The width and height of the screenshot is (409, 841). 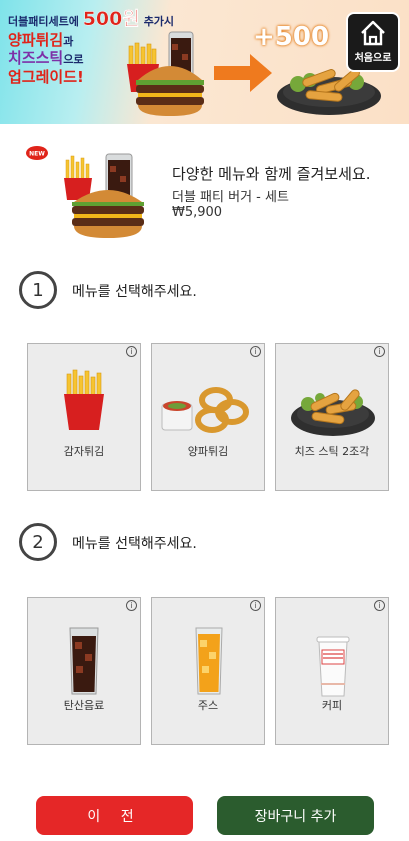 What do you see at coordinates (84, 705) in the screenshot?
I see `option-label: 탄산음료` at bounding box center [84, 705].